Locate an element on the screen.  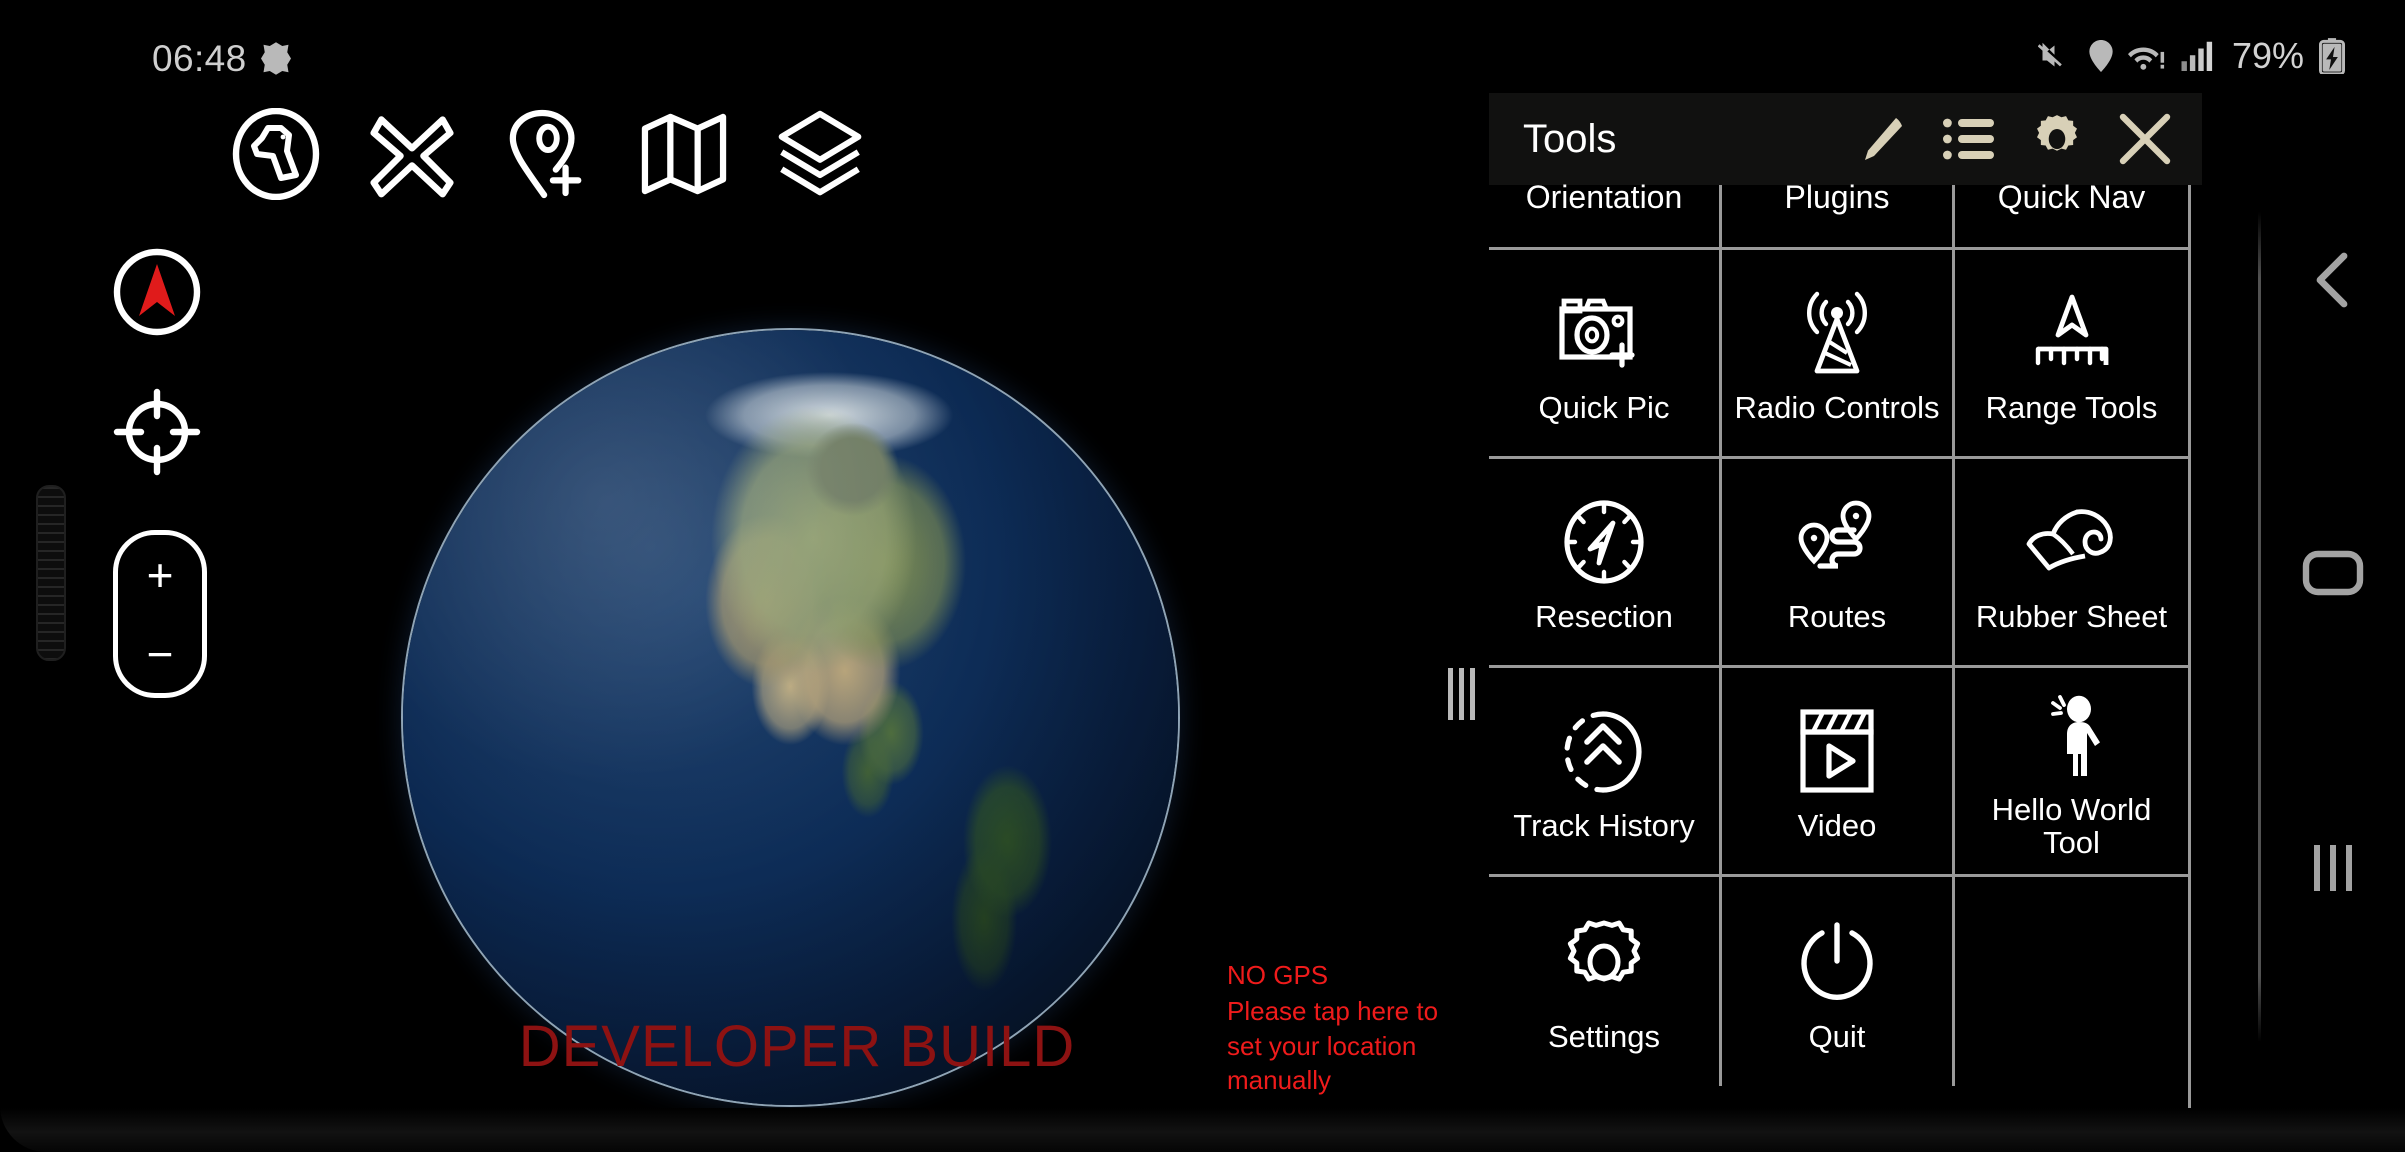
close-x-icon is located at coordinates (412, 154).